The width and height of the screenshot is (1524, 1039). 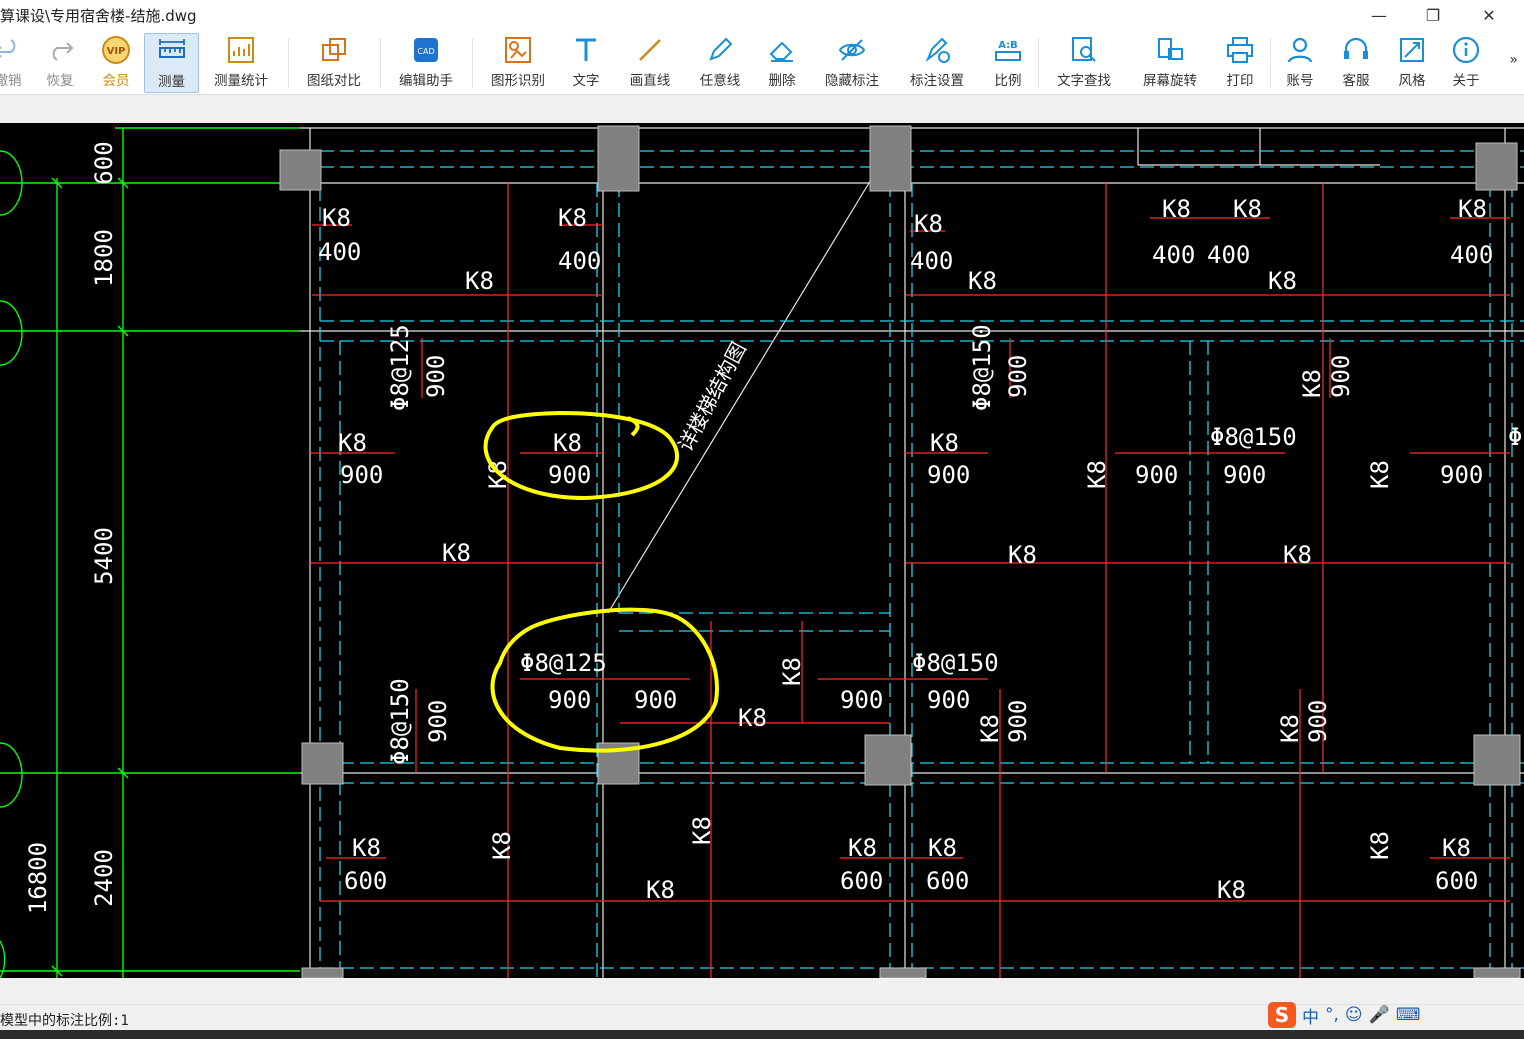 I want to click on rotate-button: 屏幕旋转, so click(x=1170, y=62).